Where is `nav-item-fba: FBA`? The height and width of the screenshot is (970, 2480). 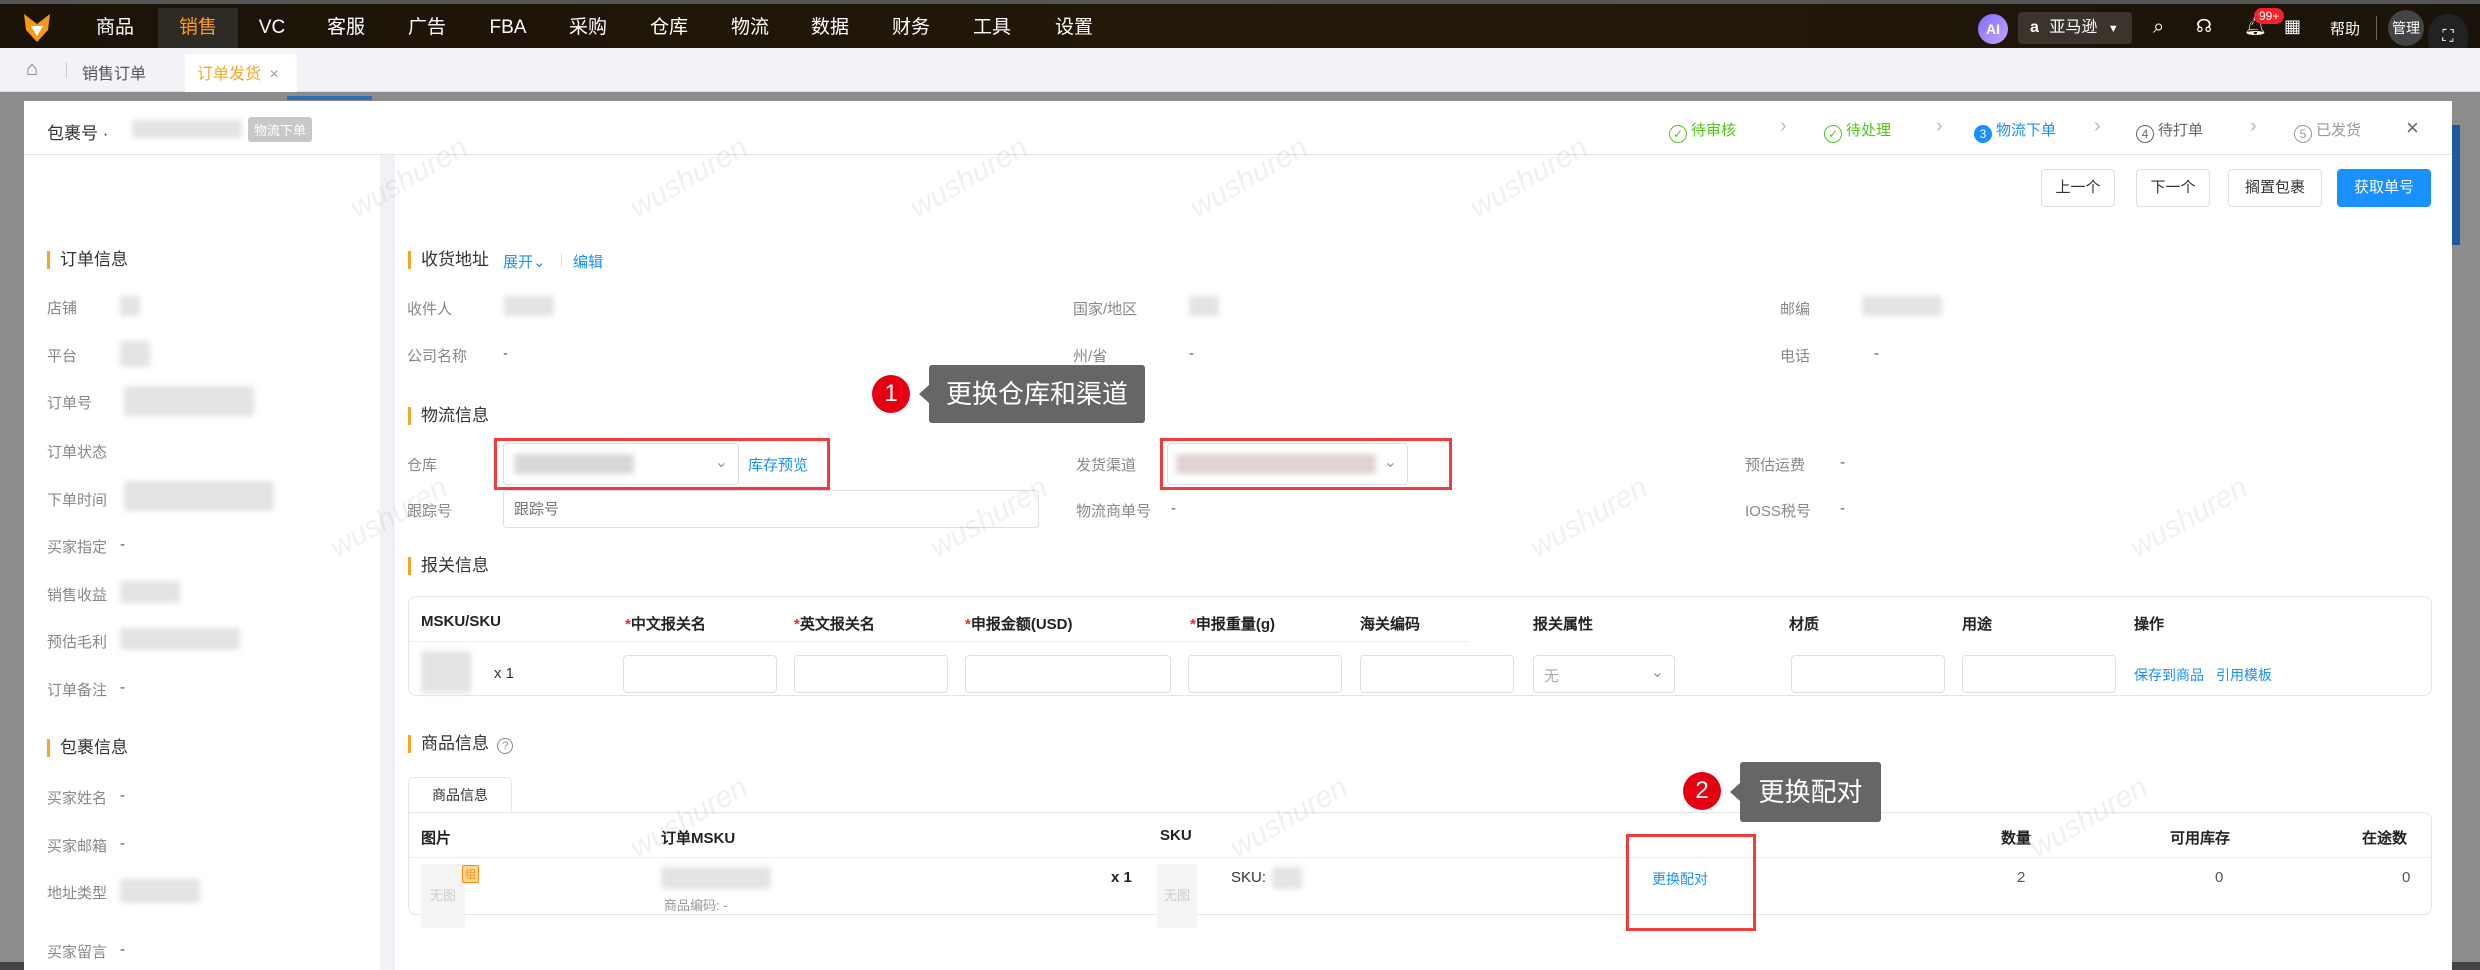 nav-item-fba: FBA is located at coordinates (508, 30).